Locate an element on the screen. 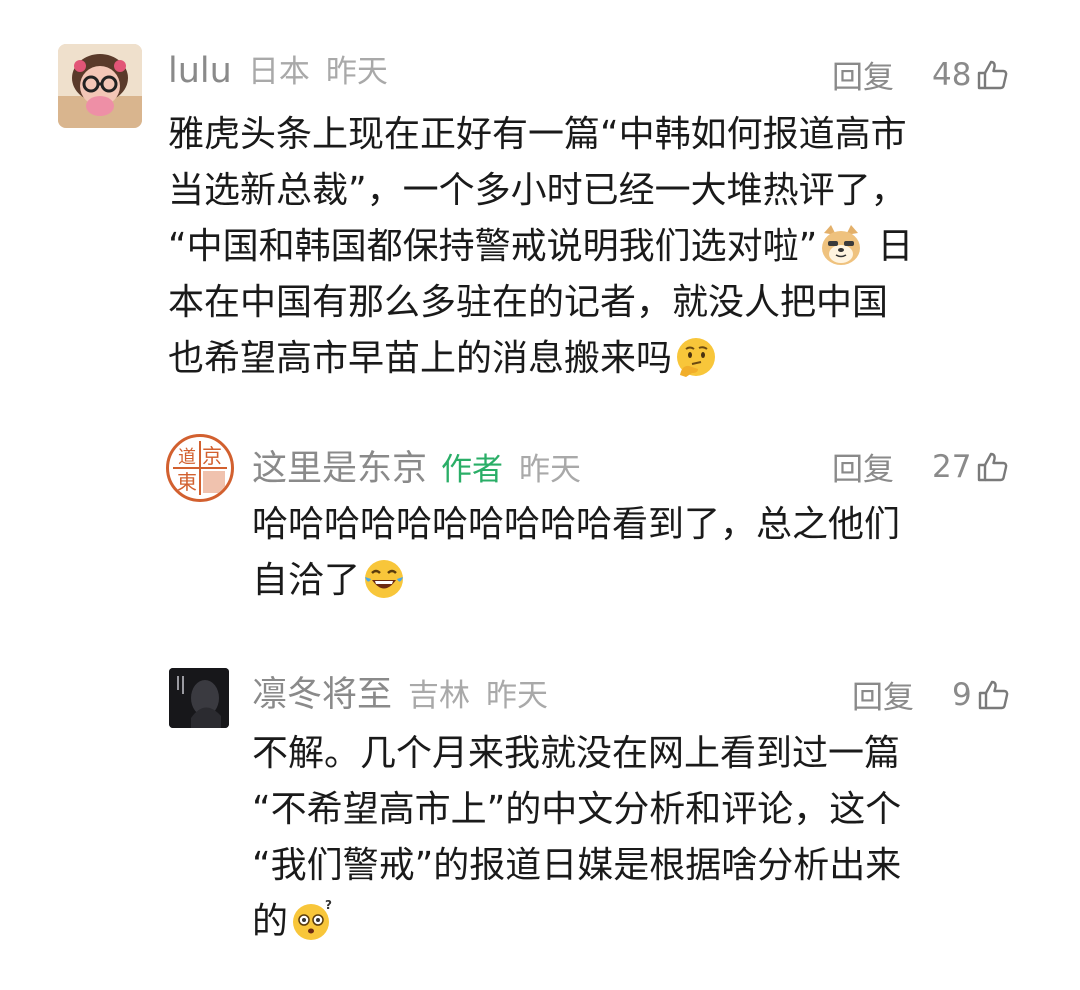  username: 凛冬将至 is located at coordinates (322, 691).